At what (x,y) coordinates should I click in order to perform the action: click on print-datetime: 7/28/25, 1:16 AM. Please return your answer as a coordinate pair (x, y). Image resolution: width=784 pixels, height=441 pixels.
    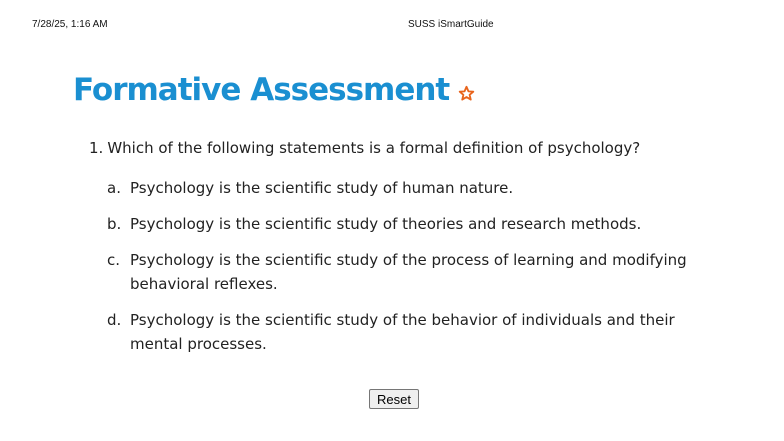
    Looking at the image, I should click on (70, 24).